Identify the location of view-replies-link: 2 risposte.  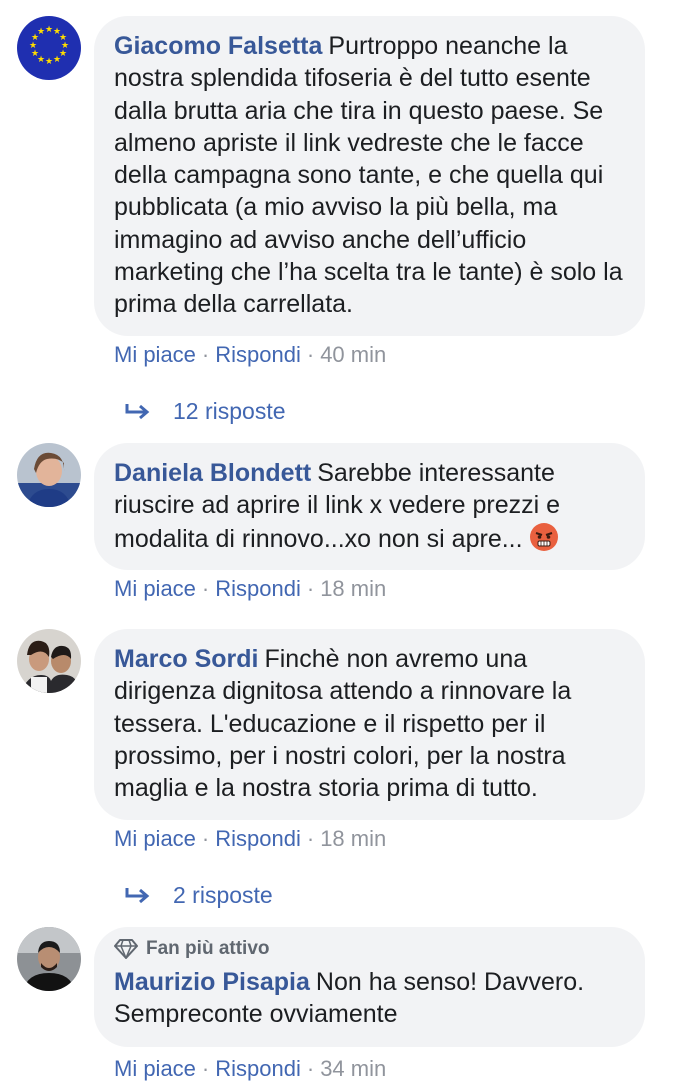
(199, 895).